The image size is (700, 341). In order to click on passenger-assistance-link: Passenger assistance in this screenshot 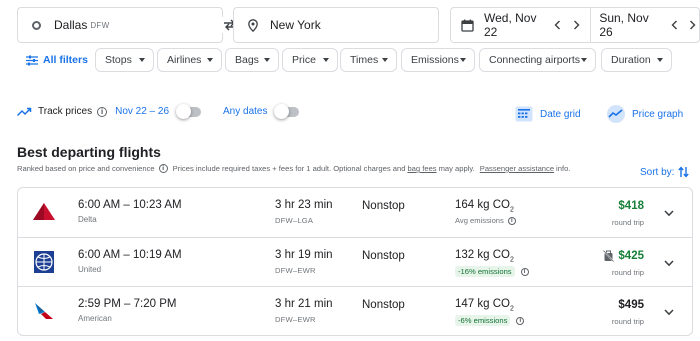, I will do `click(517, 168)`.